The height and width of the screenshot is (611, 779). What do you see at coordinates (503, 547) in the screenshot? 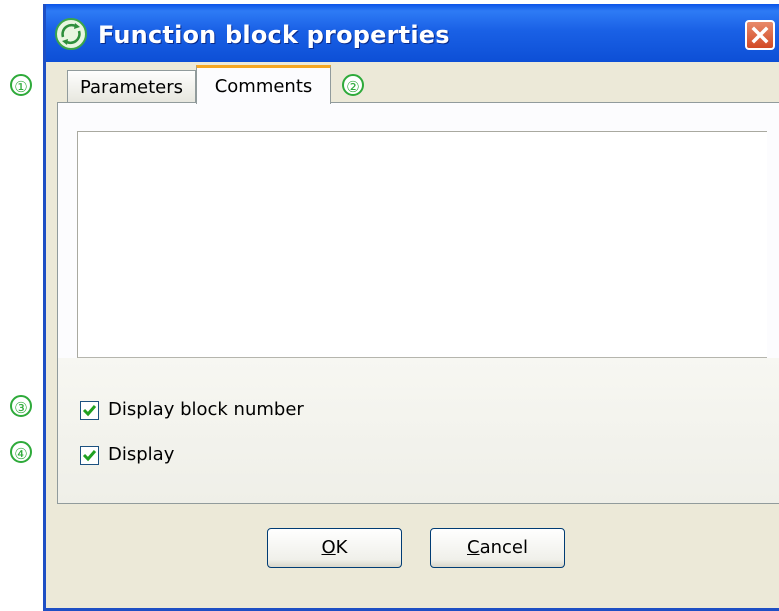
I see `cancel-label-rest: ancel` at bounding box center [503, 547].